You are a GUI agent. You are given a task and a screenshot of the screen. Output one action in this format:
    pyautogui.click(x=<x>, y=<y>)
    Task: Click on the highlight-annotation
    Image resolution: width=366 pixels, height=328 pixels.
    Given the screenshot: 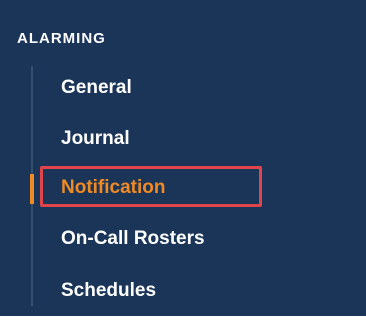 What is the action you would take?
    pyautogui.click(x=151, y=186)
    